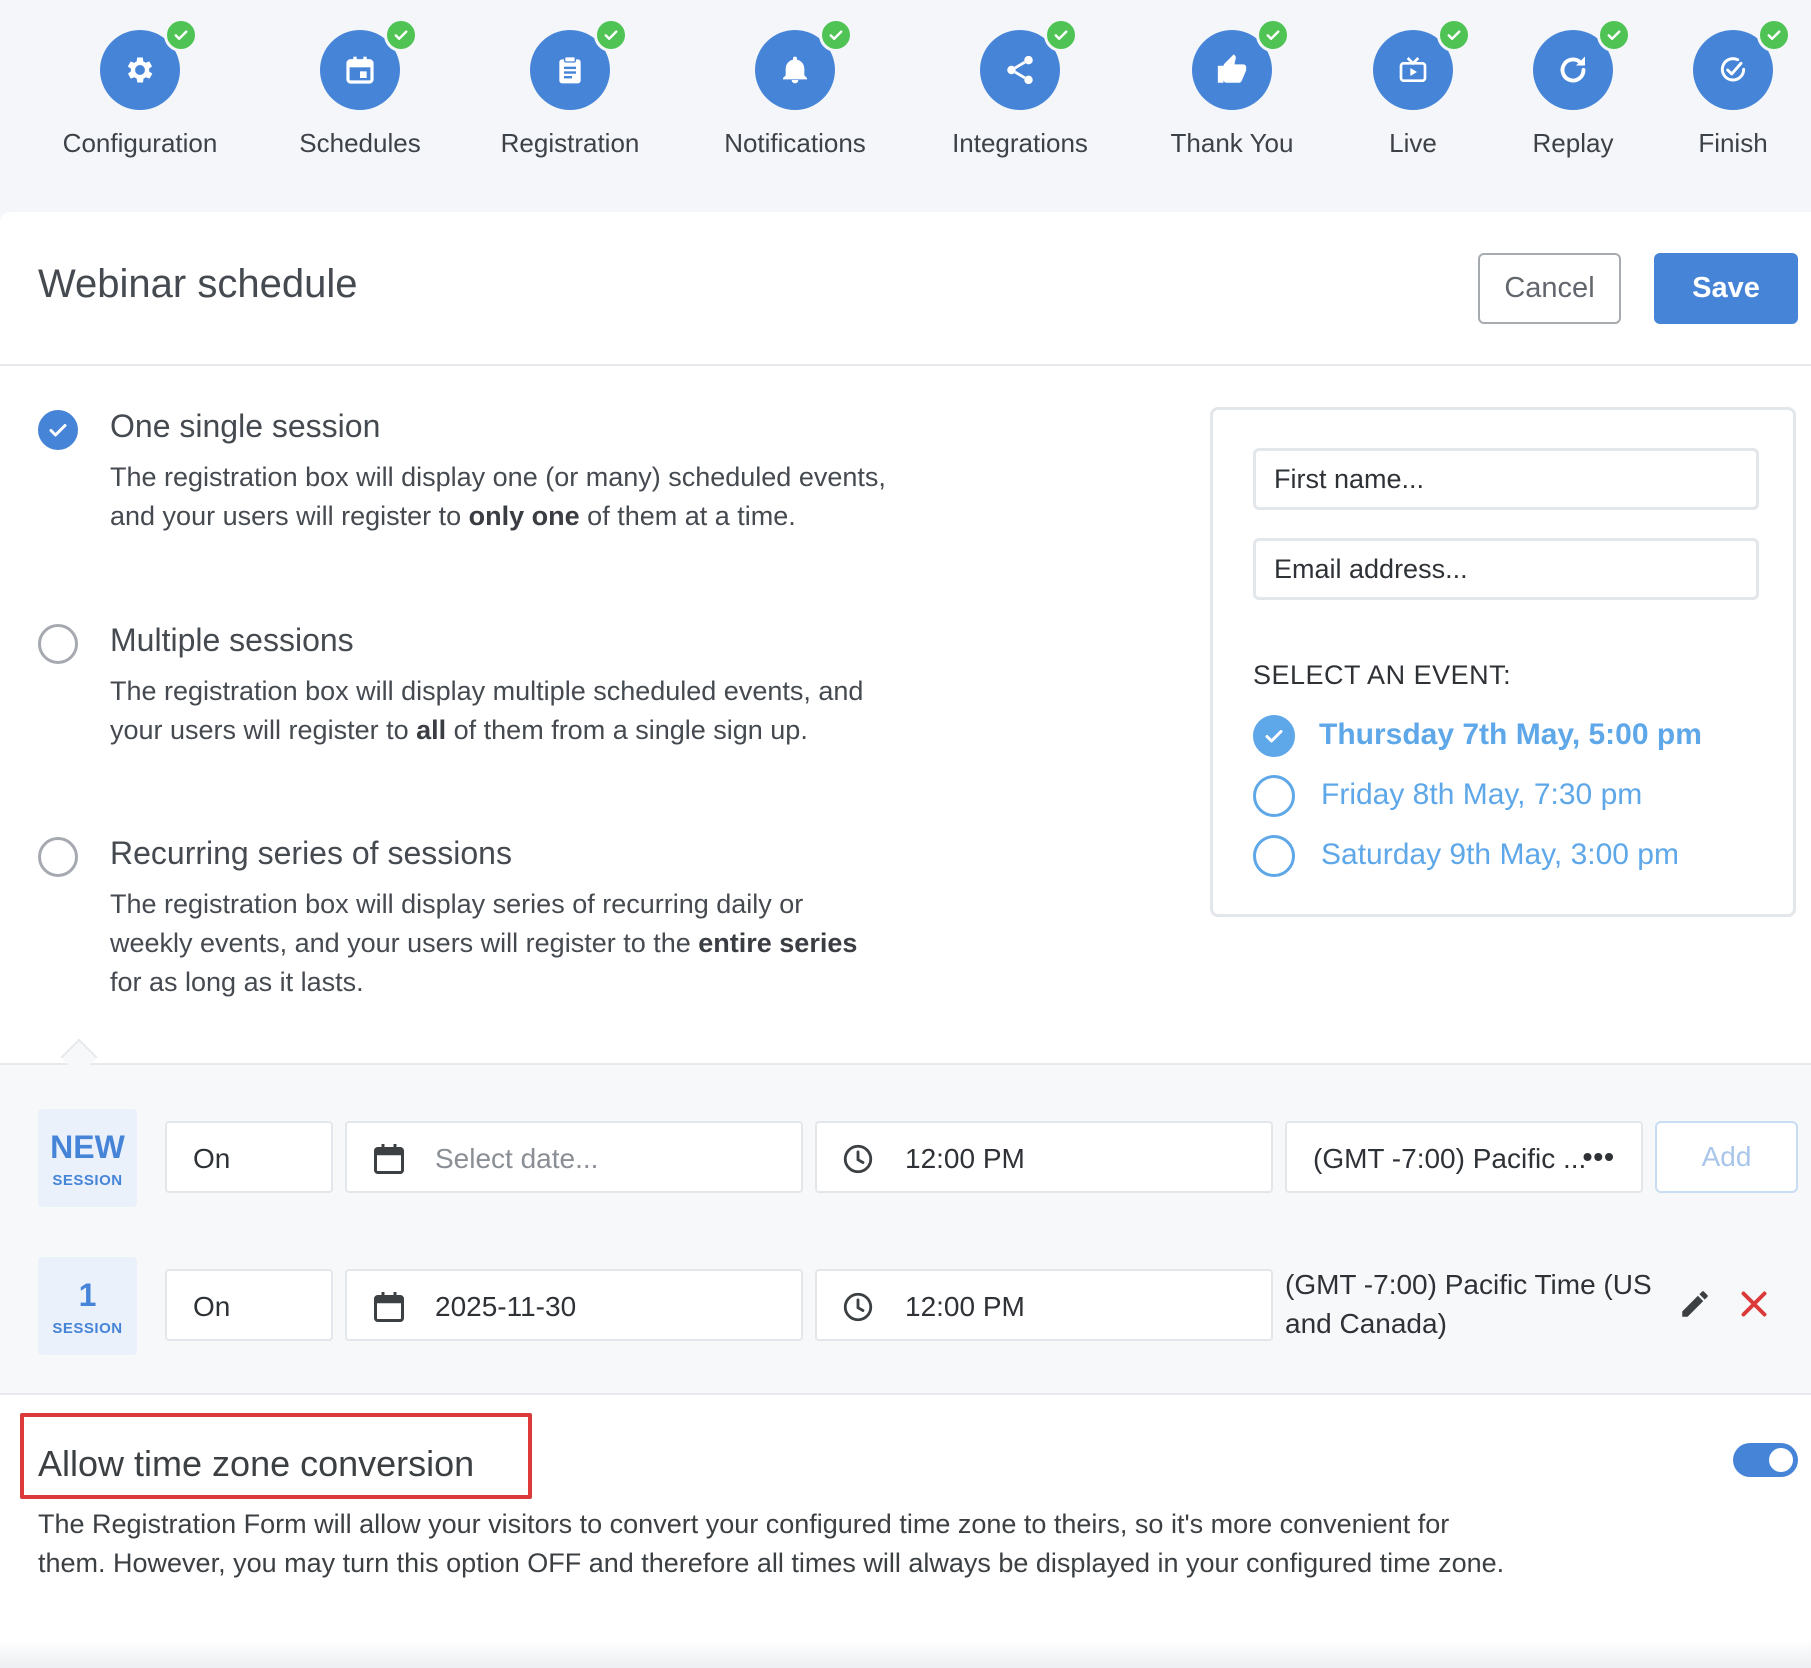 The width and height of the screenshot is (1811, 1668). Describe the element at coordinates (1020, 70) in the screenshot. I see `share-icon` at that location.